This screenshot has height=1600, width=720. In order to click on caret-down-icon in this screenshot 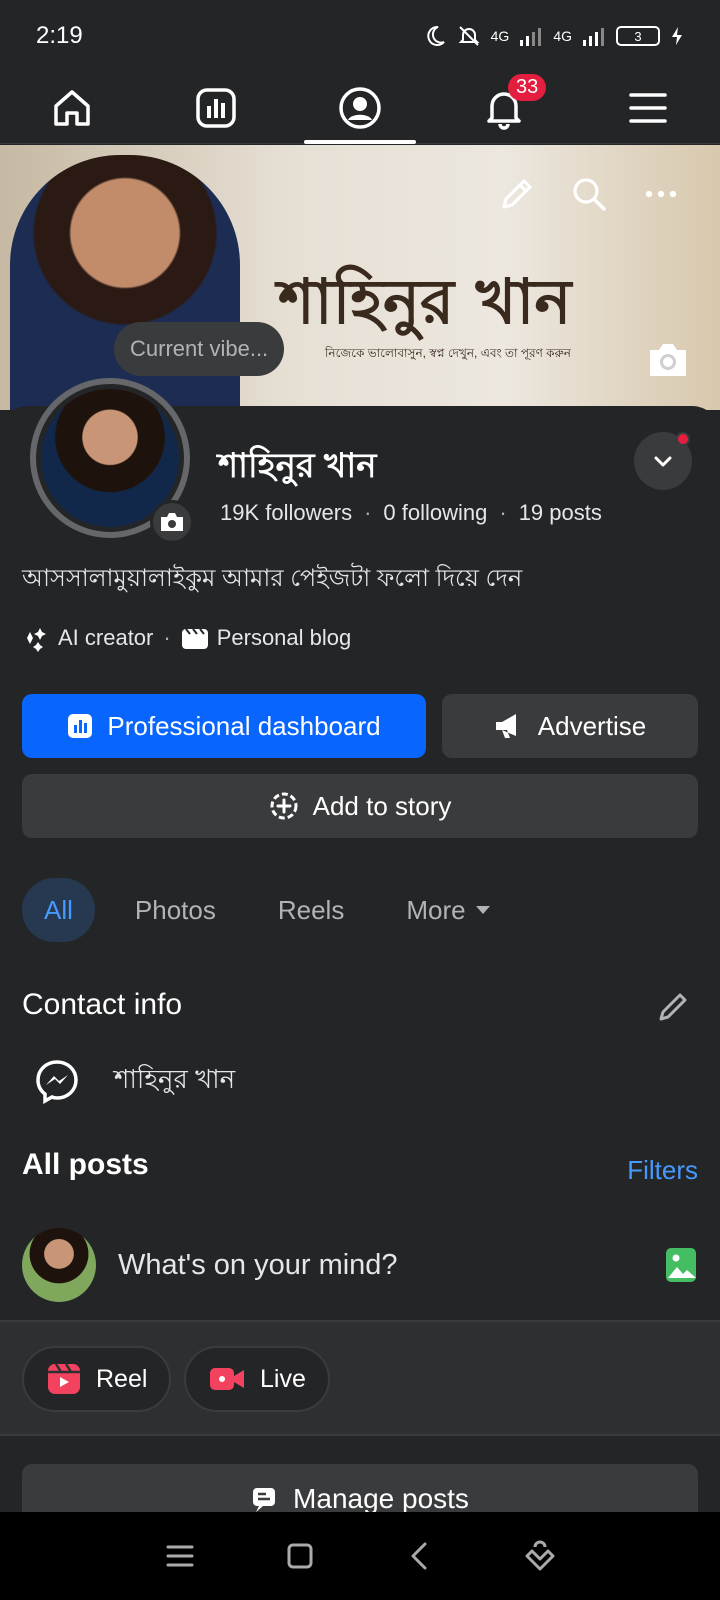, I will do `click(482, 910)`.